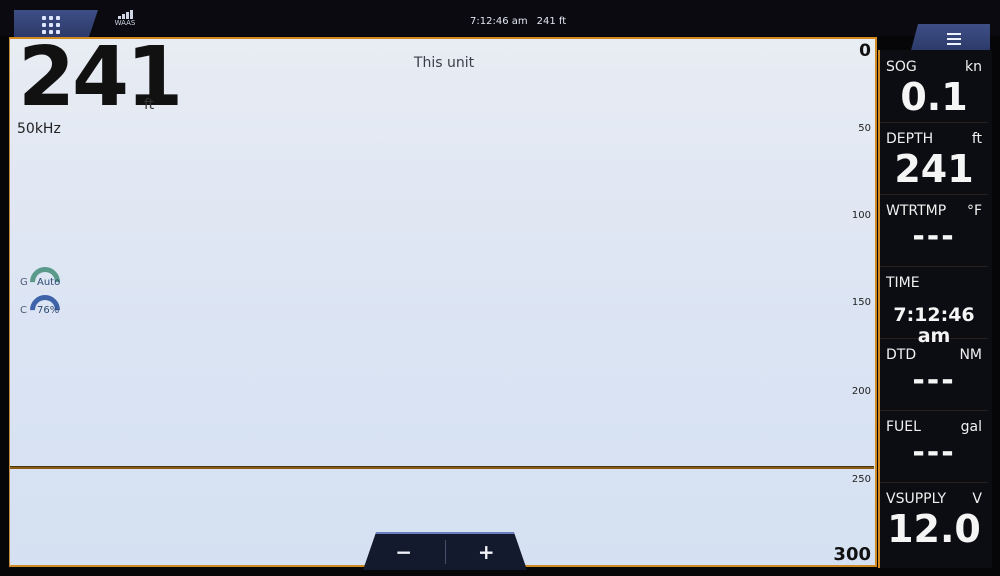  I want to click on tile-label: FUEL, so click(903, 427).